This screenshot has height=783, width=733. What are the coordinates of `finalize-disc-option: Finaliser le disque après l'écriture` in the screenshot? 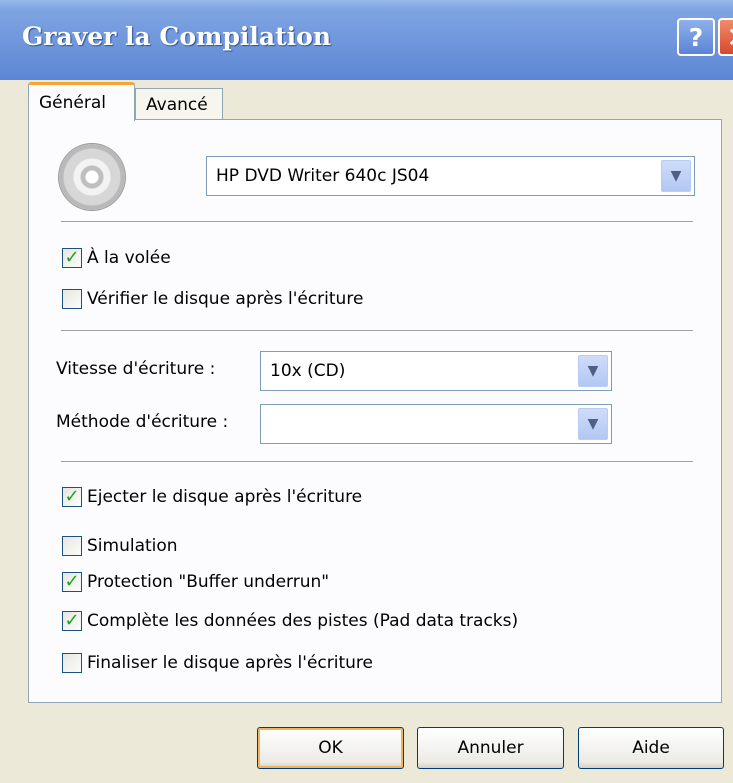 It's located at (217, 663).